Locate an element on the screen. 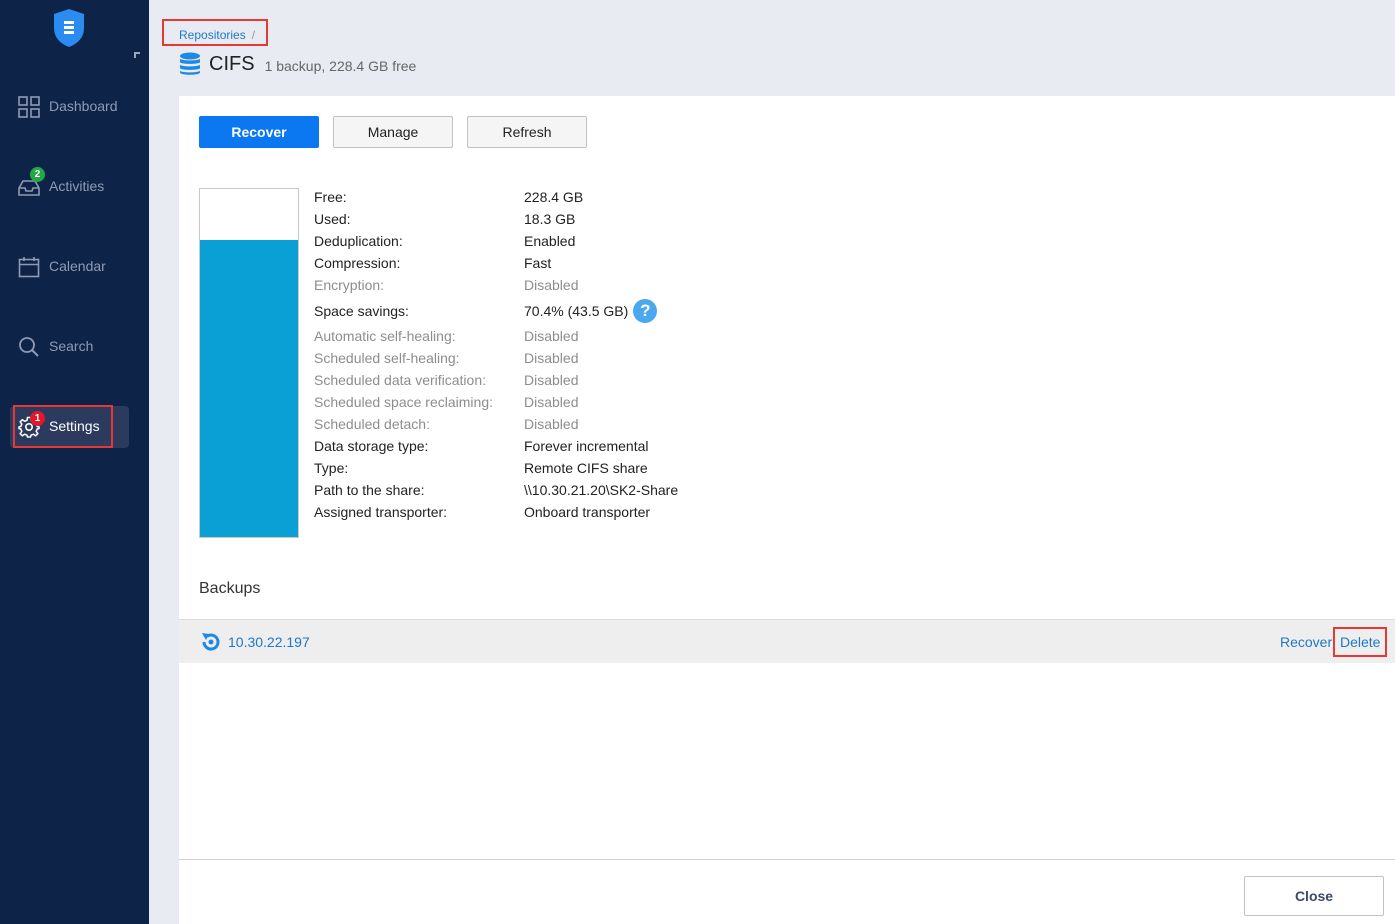 This screenshot has height=924, width=1395. property-key: Scheduled data verification: is located at coordinates (400, 380).